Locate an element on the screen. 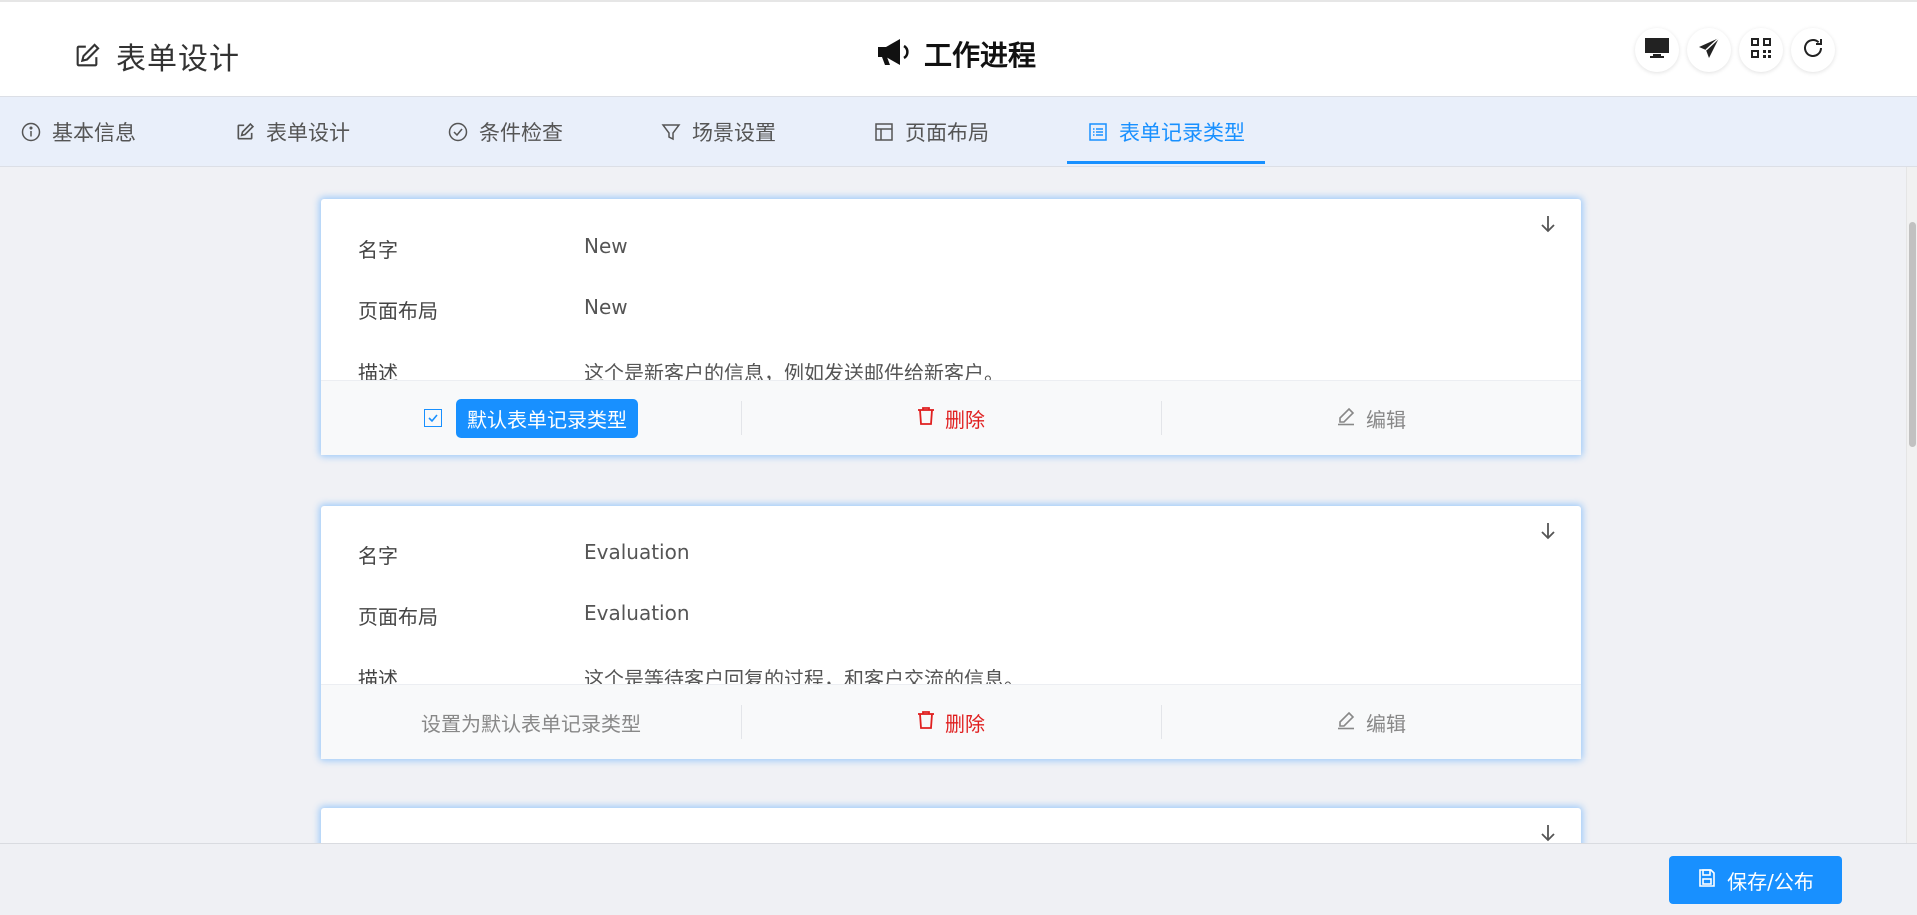 The width and height of the screenshot is (1917, 915). save-label: 保存/公布 is located at coordinates (1770, 881).